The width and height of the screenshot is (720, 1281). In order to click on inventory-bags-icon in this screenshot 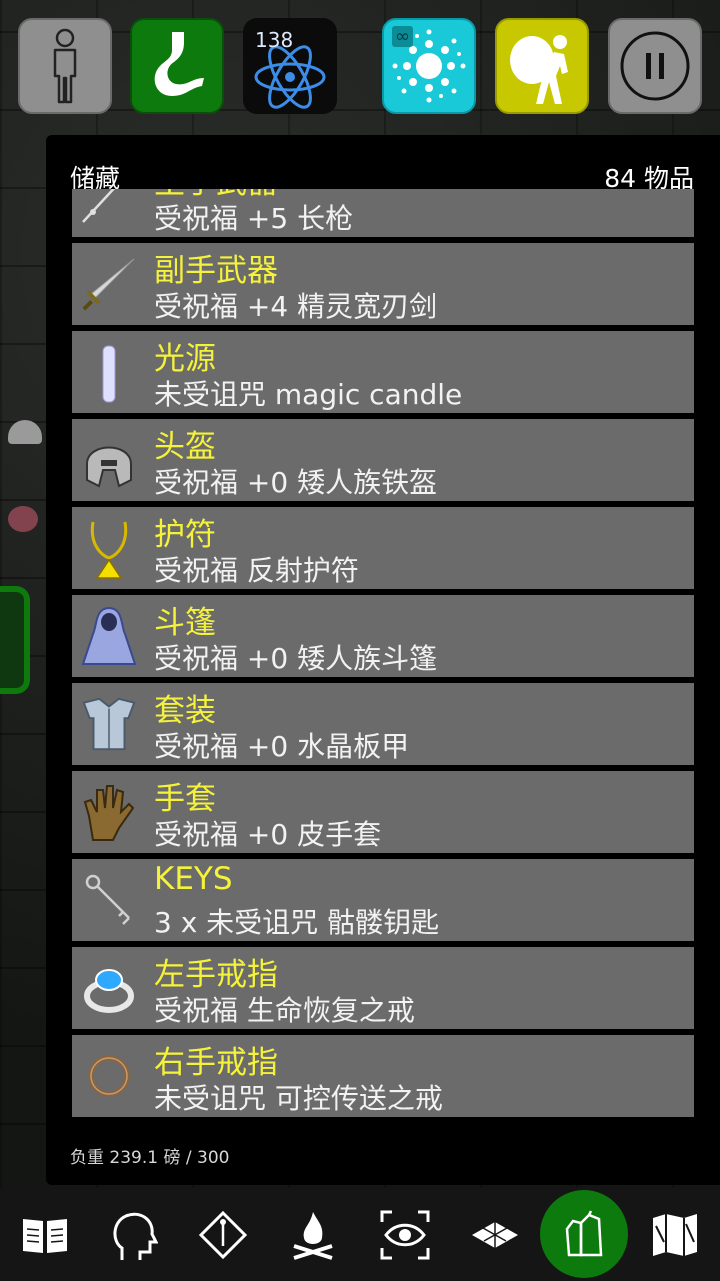, I will do `click(584, 1233)`.